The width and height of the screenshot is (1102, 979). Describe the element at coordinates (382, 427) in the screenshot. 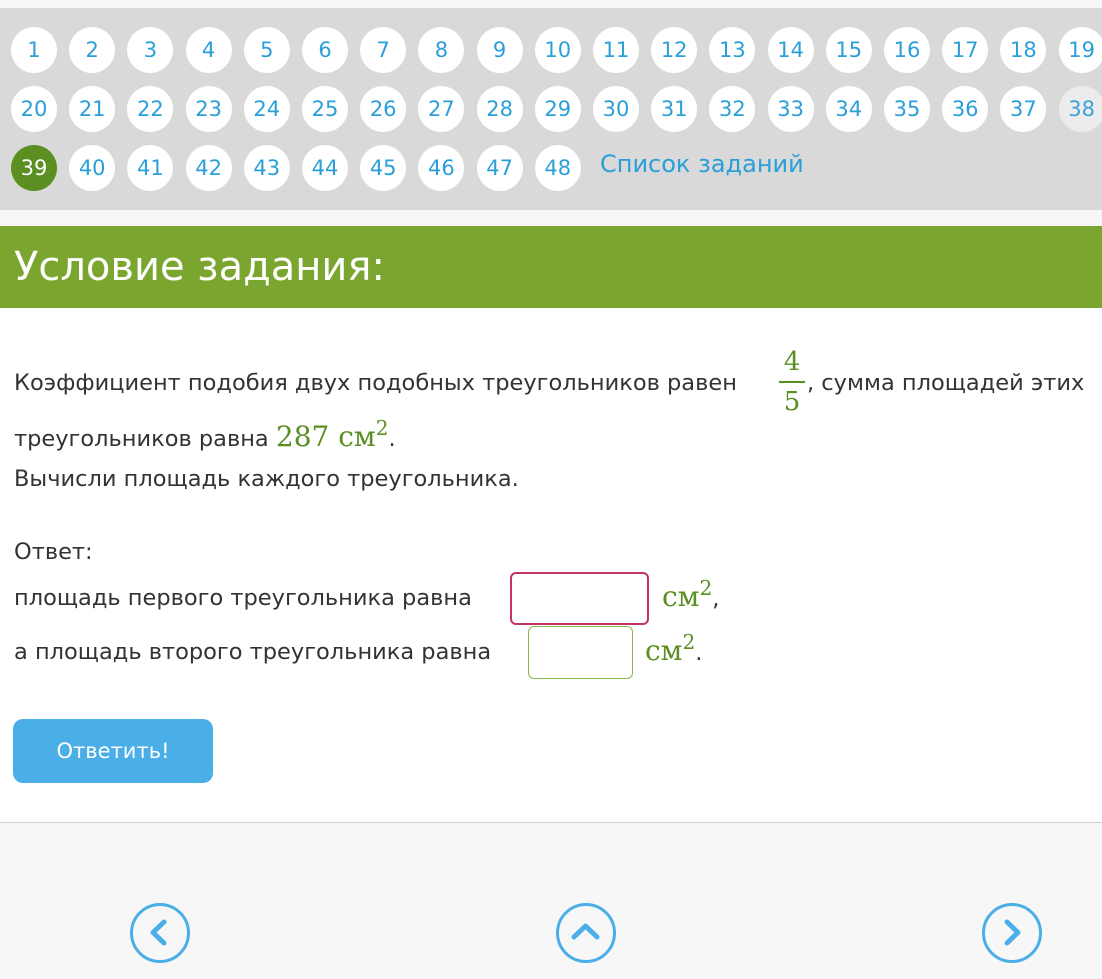

I see `area-sum-exponent: 2` at that location.